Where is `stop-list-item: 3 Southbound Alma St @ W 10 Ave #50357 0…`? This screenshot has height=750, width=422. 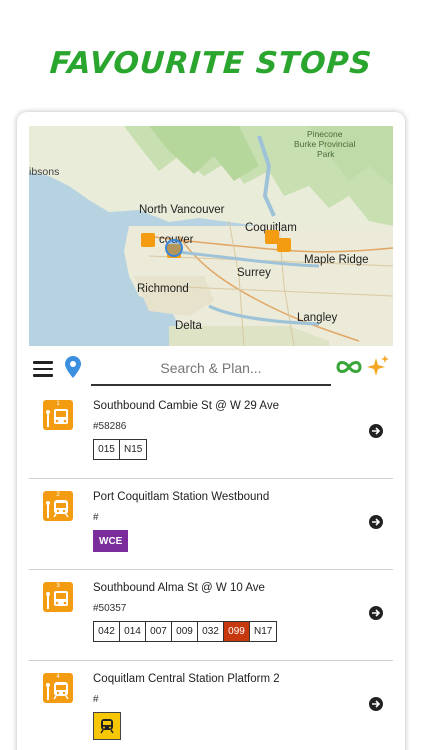 stop-list-item: 3 Southbound Alma St @ W 10 Ave #50357 0… is located at coordinates (211, 615).